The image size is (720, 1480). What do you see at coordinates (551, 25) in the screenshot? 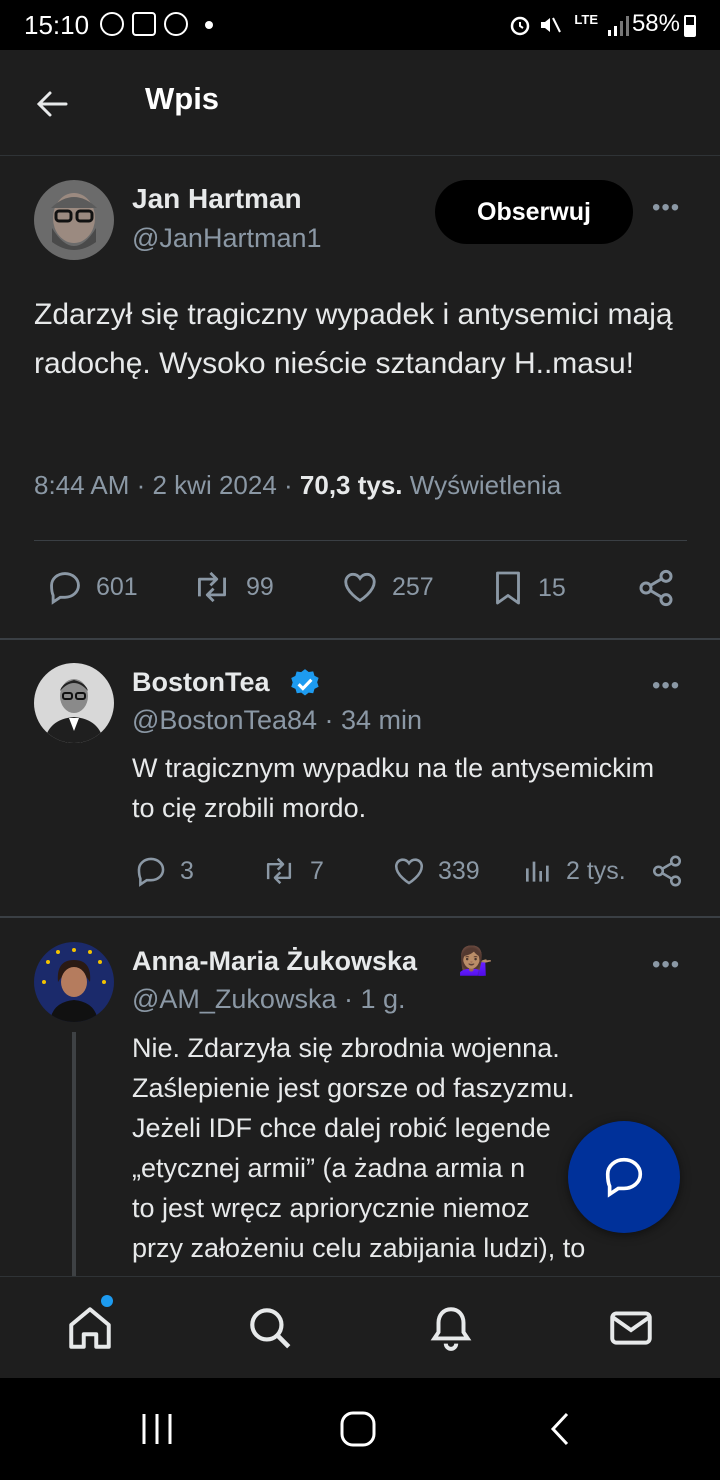
I see `mute-icon` at bounding box center [551, 25].